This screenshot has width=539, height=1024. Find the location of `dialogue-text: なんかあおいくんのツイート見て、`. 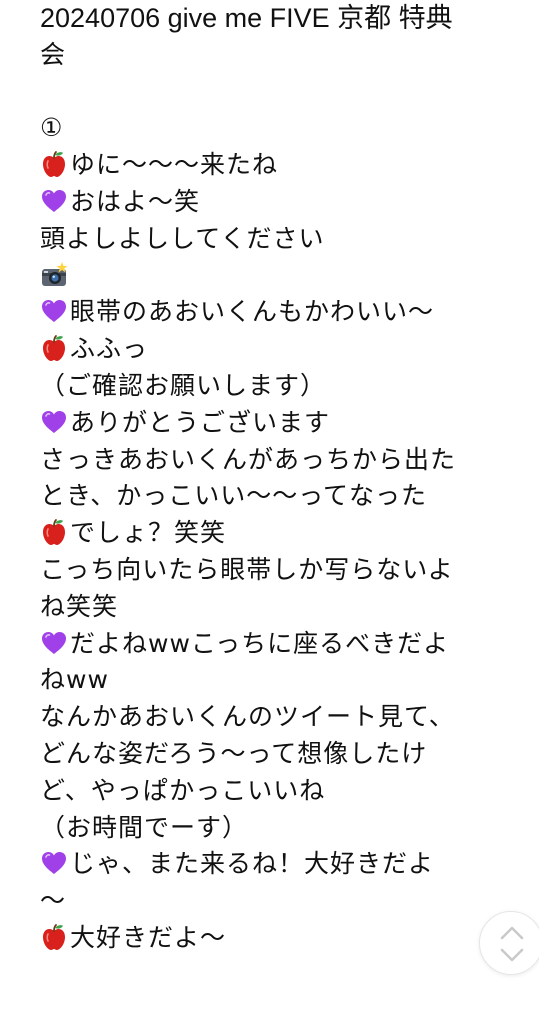

dialogue-text: なんかあおいくんのツイート見て、 is located at coordinates (247, 717).